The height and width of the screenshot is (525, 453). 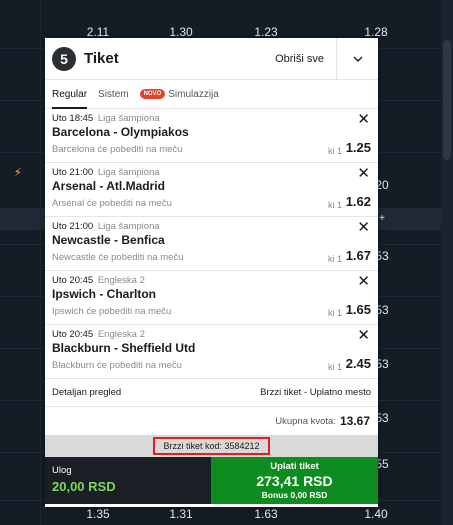 What do you see at coordinates (86, 392) in the screenshot?
I see `detailed-view-link: Detaljan pregled` at bounding box center [86, 392].